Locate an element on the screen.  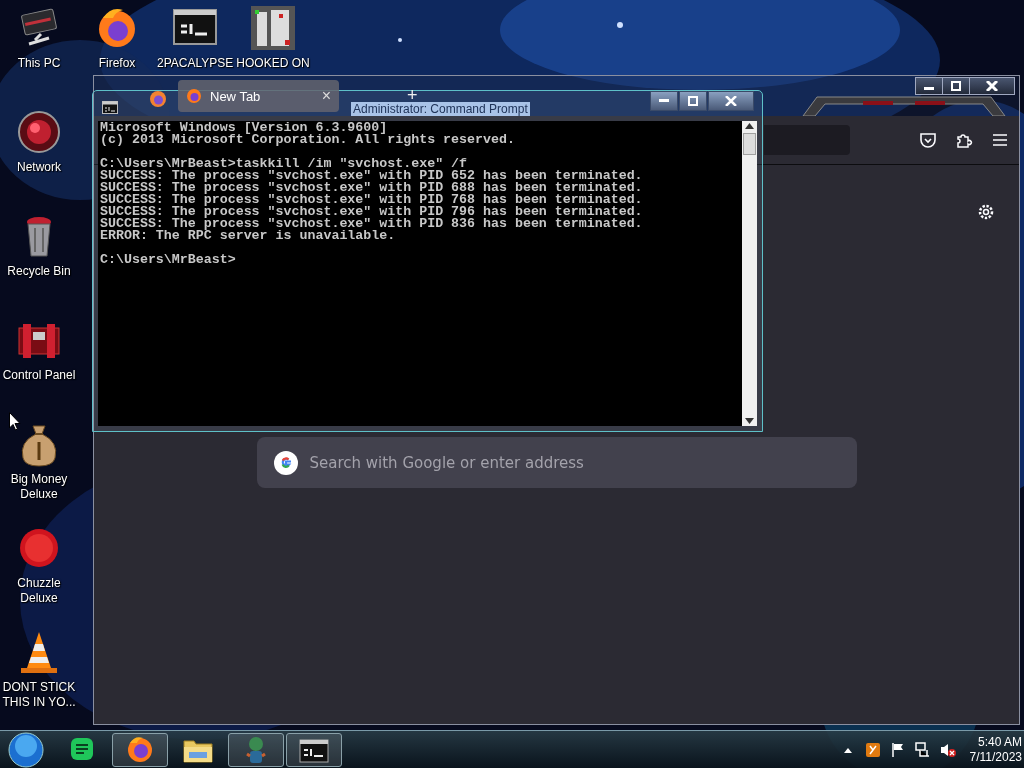
console-line: SUCCESS: The process "svchost.exe" with PID 652 has been terminated. is located at coordinates (372, 176).